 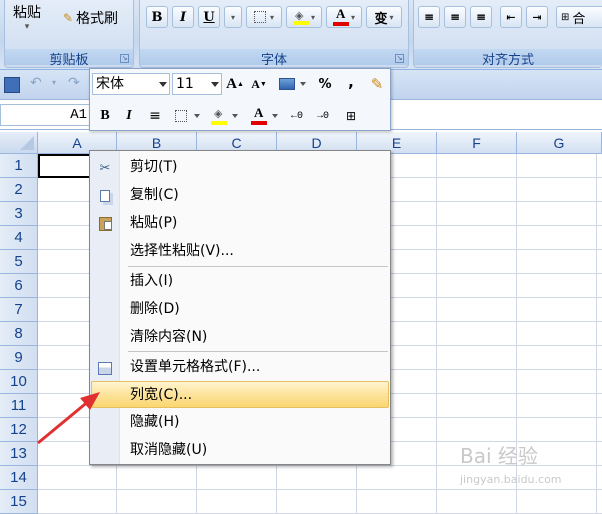 What do you see at coordinates (240, 422) in the screenshot?
I see `menu-item-hide: 隐藏(H)` at bounding box center [240, 422].